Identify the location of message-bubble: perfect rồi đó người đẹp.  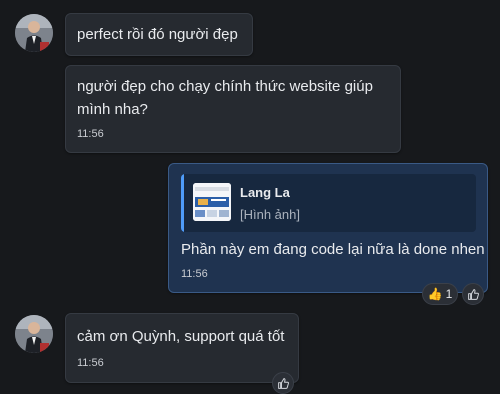
(159, 34).